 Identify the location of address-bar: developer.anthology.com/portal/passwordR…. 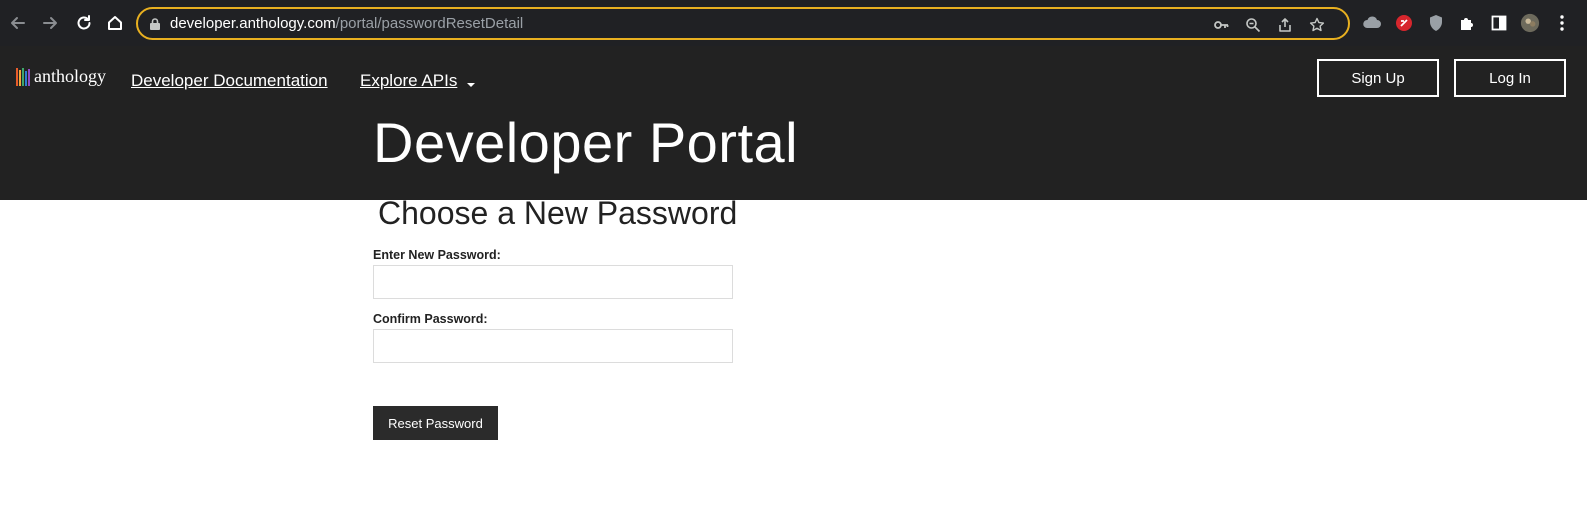
(743, 23).